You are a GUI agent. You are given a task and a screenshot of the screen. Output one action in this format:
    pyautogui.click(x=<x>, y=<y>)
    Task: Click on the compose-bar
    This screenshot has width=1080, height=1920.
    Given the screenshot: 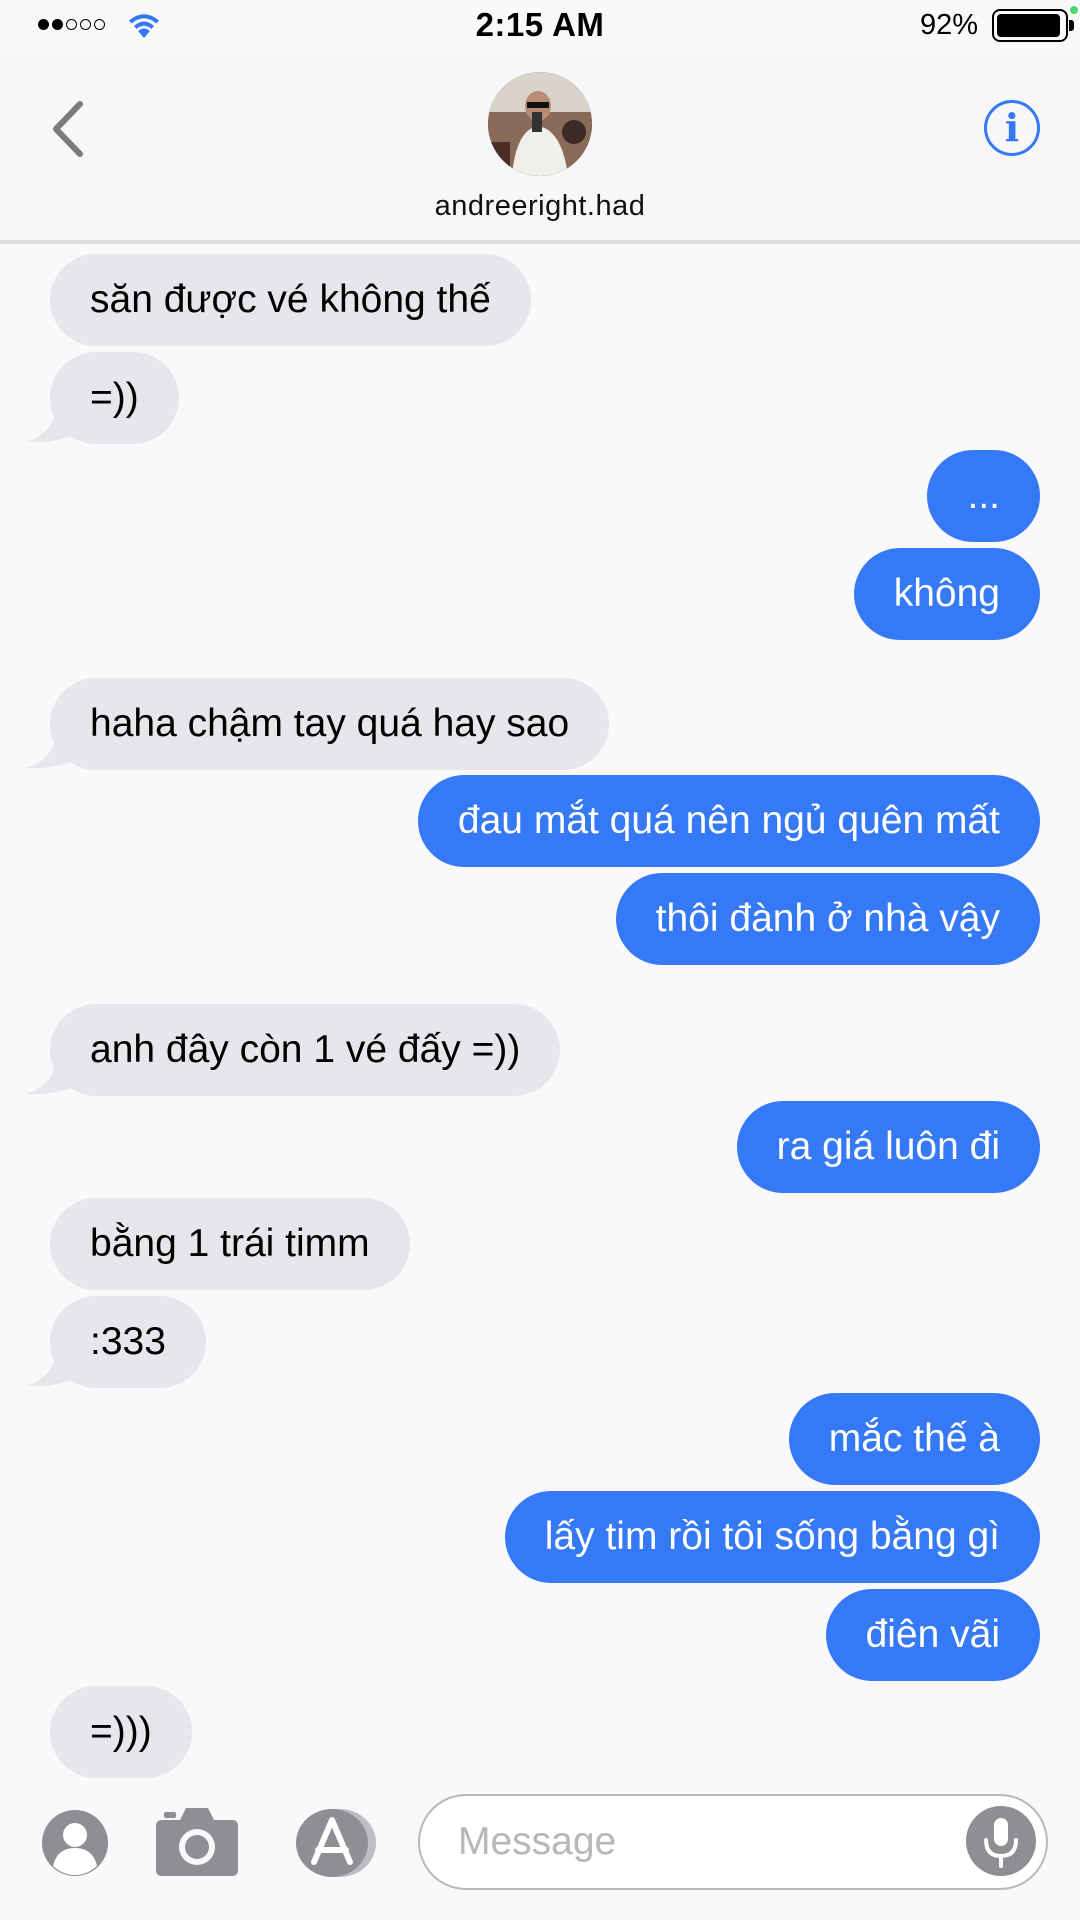 What is the action you would take?
    pyautogui.click(x=540, y=1850)
    